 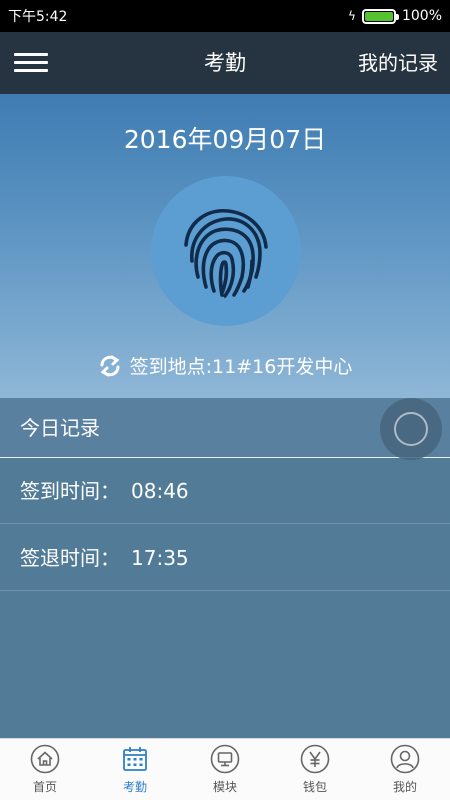 I want to click on hamburger-menu-icon, so click(x=31, y=63).